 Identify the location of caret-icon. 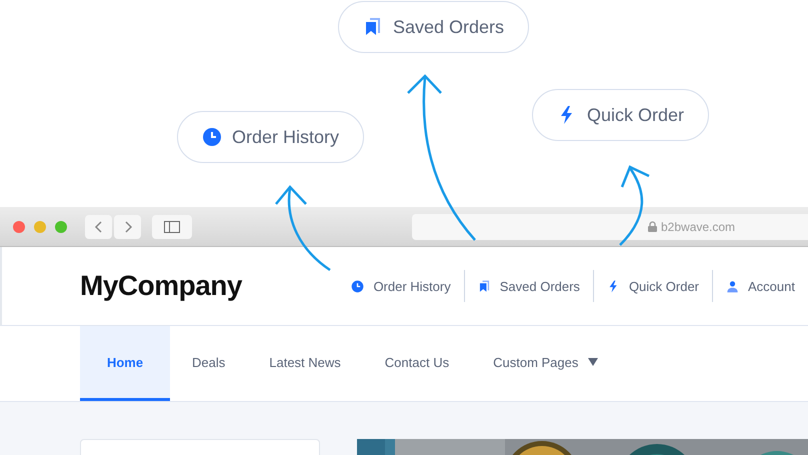
(593, 362).